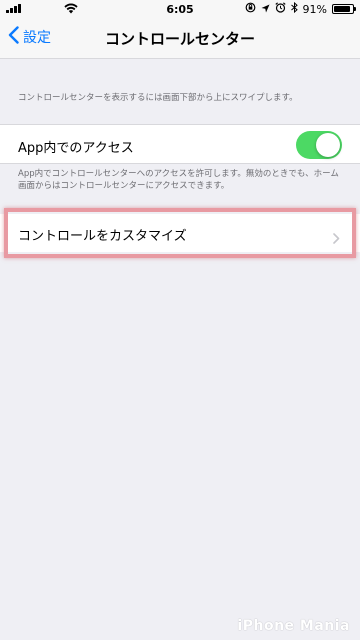  I want to click on battery-icon, so click(344, 9).